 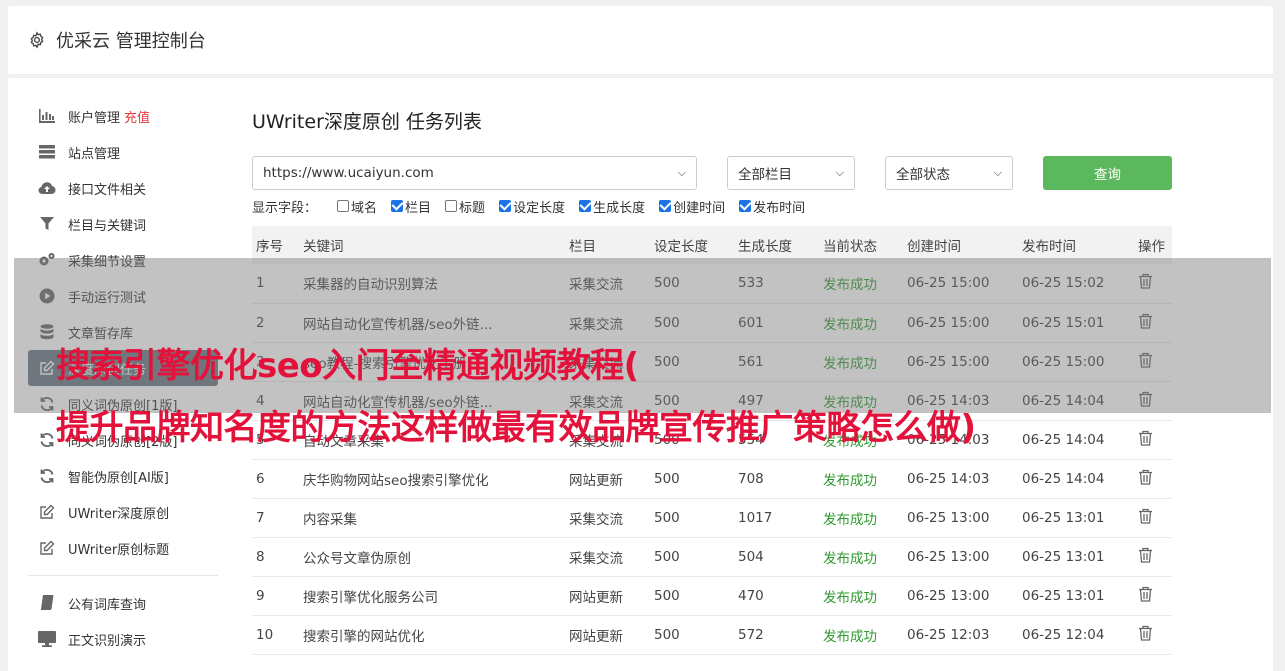 What do you see at coordinates (411, 206) in the screenshot?
I see `field-checkbox: 栏目` at bounding box center [411, 206].